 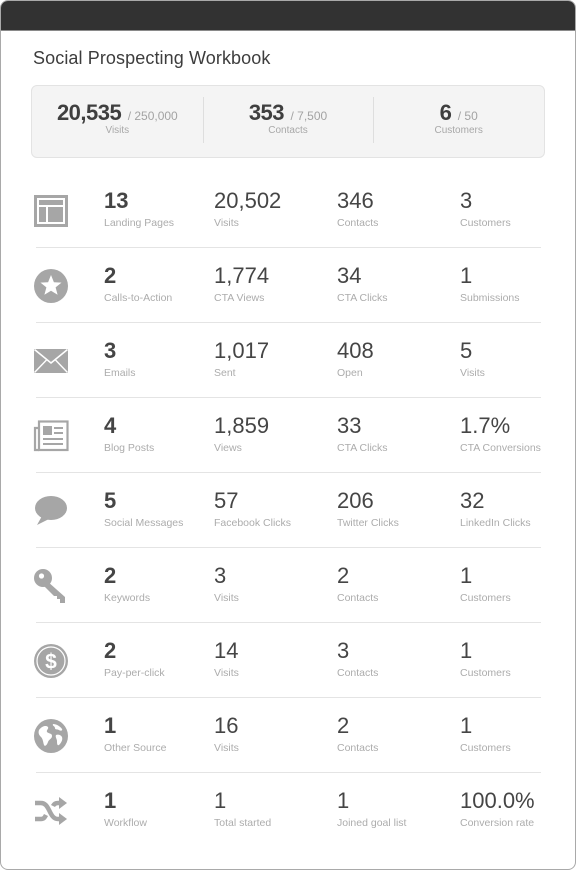 What do you see at coordinates (309, 116) in the screenshot?
I see `summary-goal: / 7,500` at bounding box center [309, 116].